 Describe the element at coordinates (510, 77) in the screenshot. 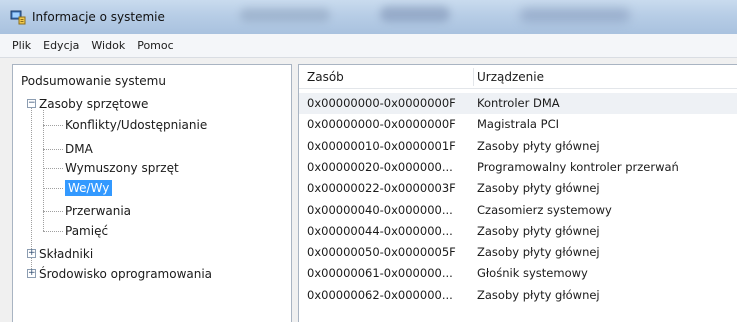

I see `column-header-device: Urządzenie` at that location.